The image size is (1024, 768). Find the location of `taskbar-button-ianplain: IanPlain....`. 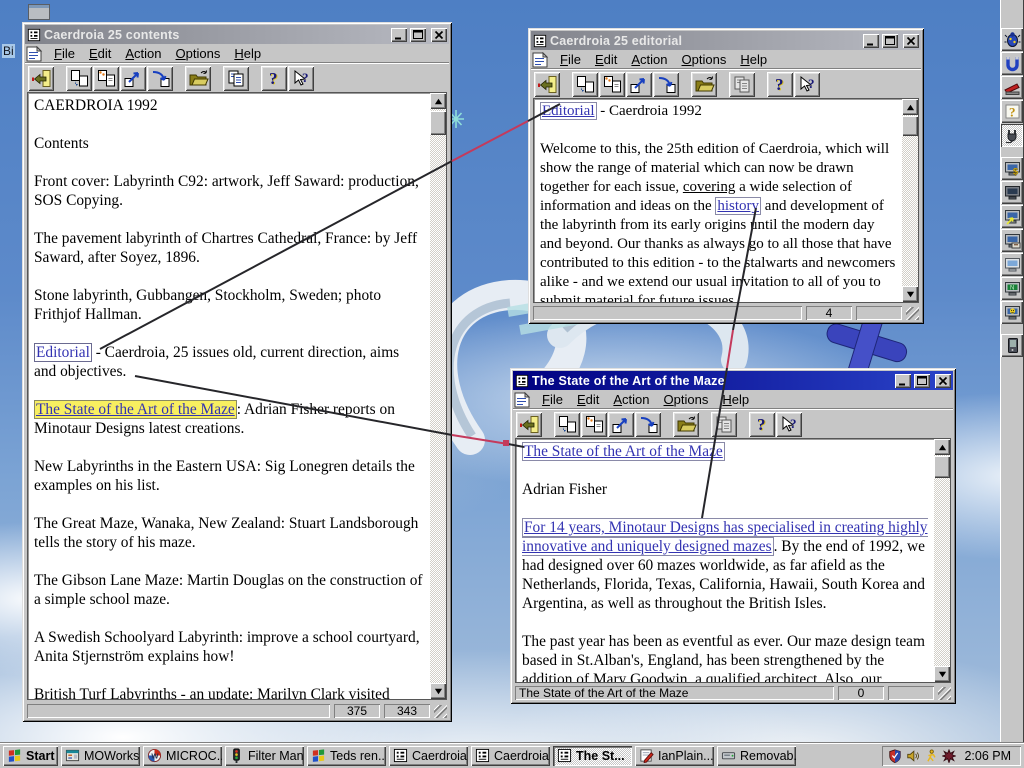

taskbar-button-ianplain: IanPlain.... is located at coordinates (674, 755).